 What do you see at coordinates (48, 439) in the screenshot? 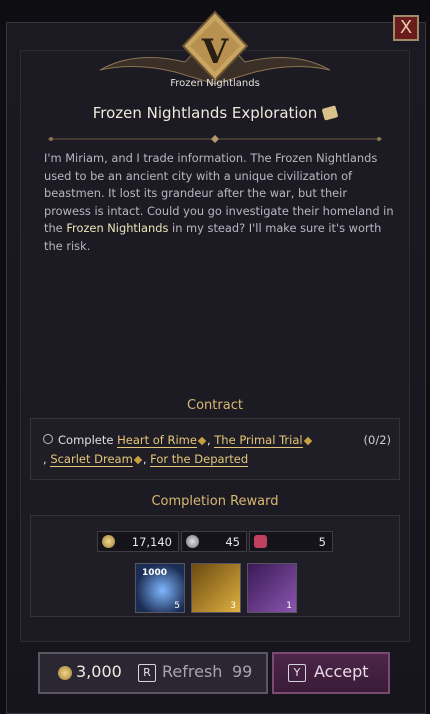
I see `objective-circle-icon` at bounding box center [48, 439].